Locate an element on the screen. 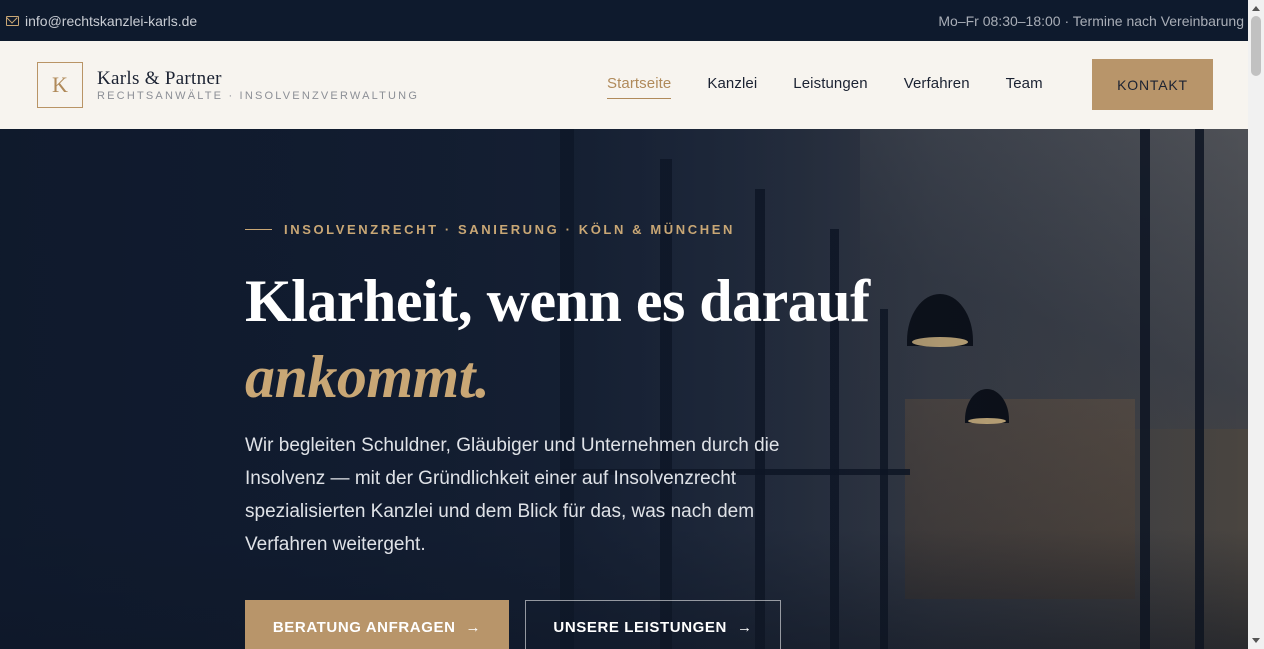 The width and height of the screenshot is (1264, 649). consultation-request-button: BERATUNG ANFRAGEN → is located at coordinates (377, 624).